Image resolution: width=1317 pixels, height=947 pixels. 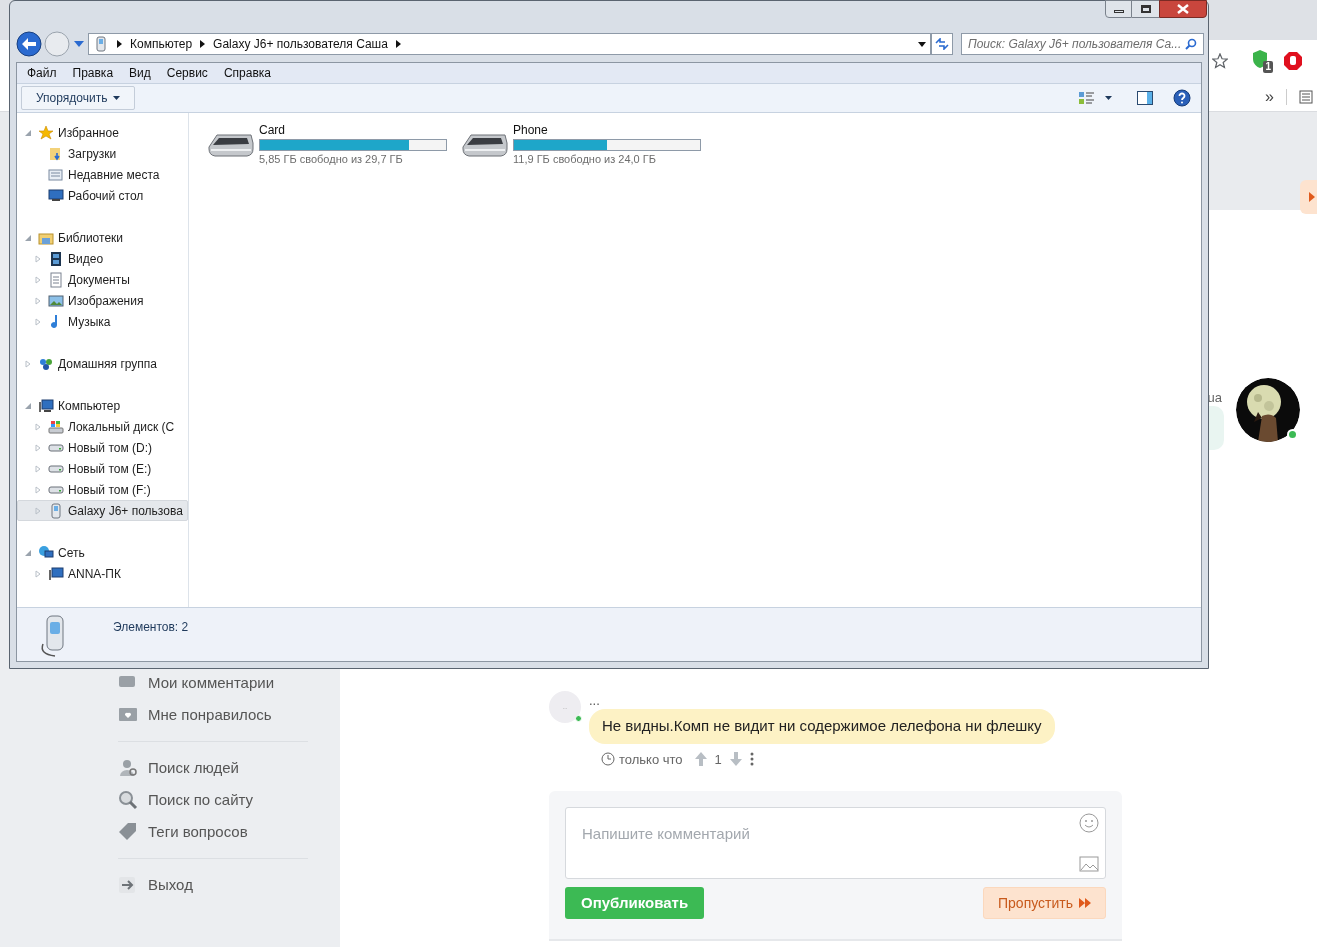 I want to click on comment-bubble: Не видны.Комп не видит ни содержимое лелефона ни флешку, so click(x=822, y=726).